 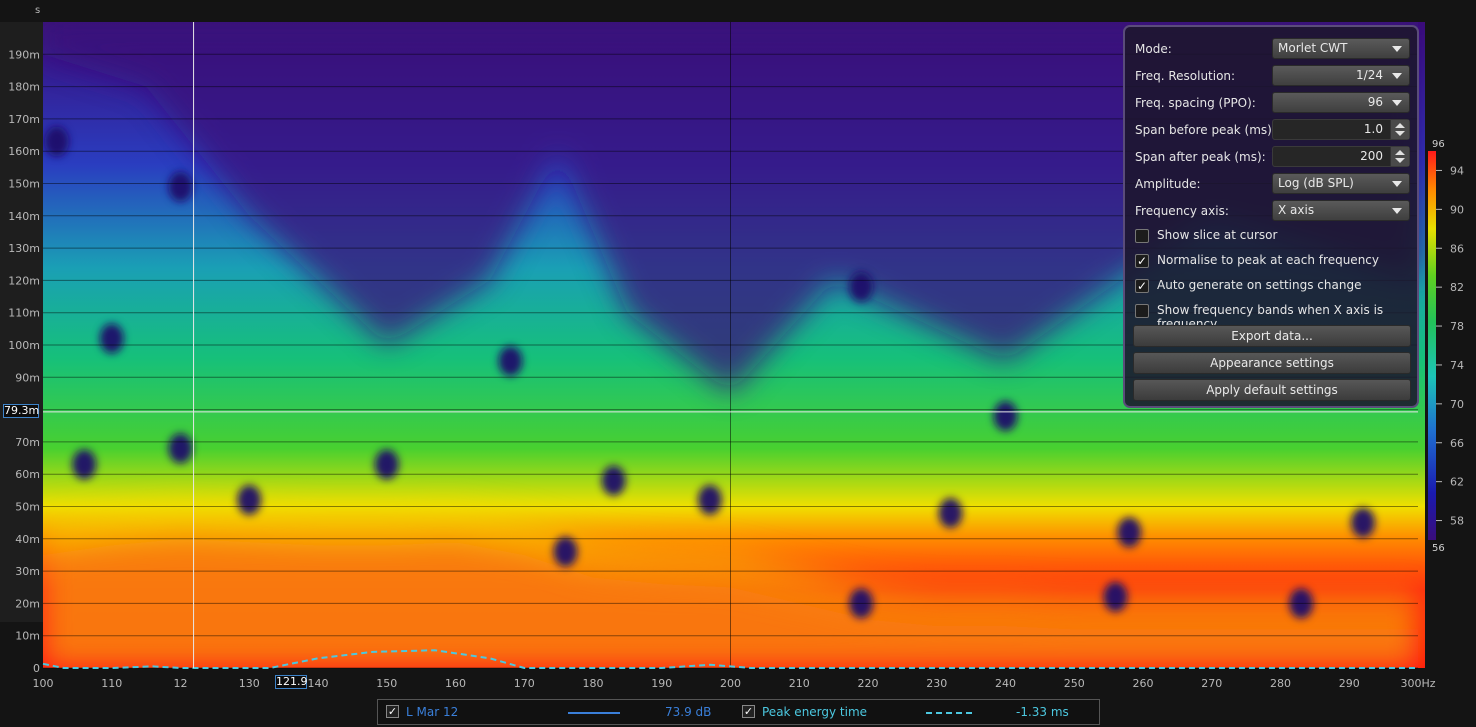 I want to click on y-tick-label: 10m, so click(x=27, y=636).